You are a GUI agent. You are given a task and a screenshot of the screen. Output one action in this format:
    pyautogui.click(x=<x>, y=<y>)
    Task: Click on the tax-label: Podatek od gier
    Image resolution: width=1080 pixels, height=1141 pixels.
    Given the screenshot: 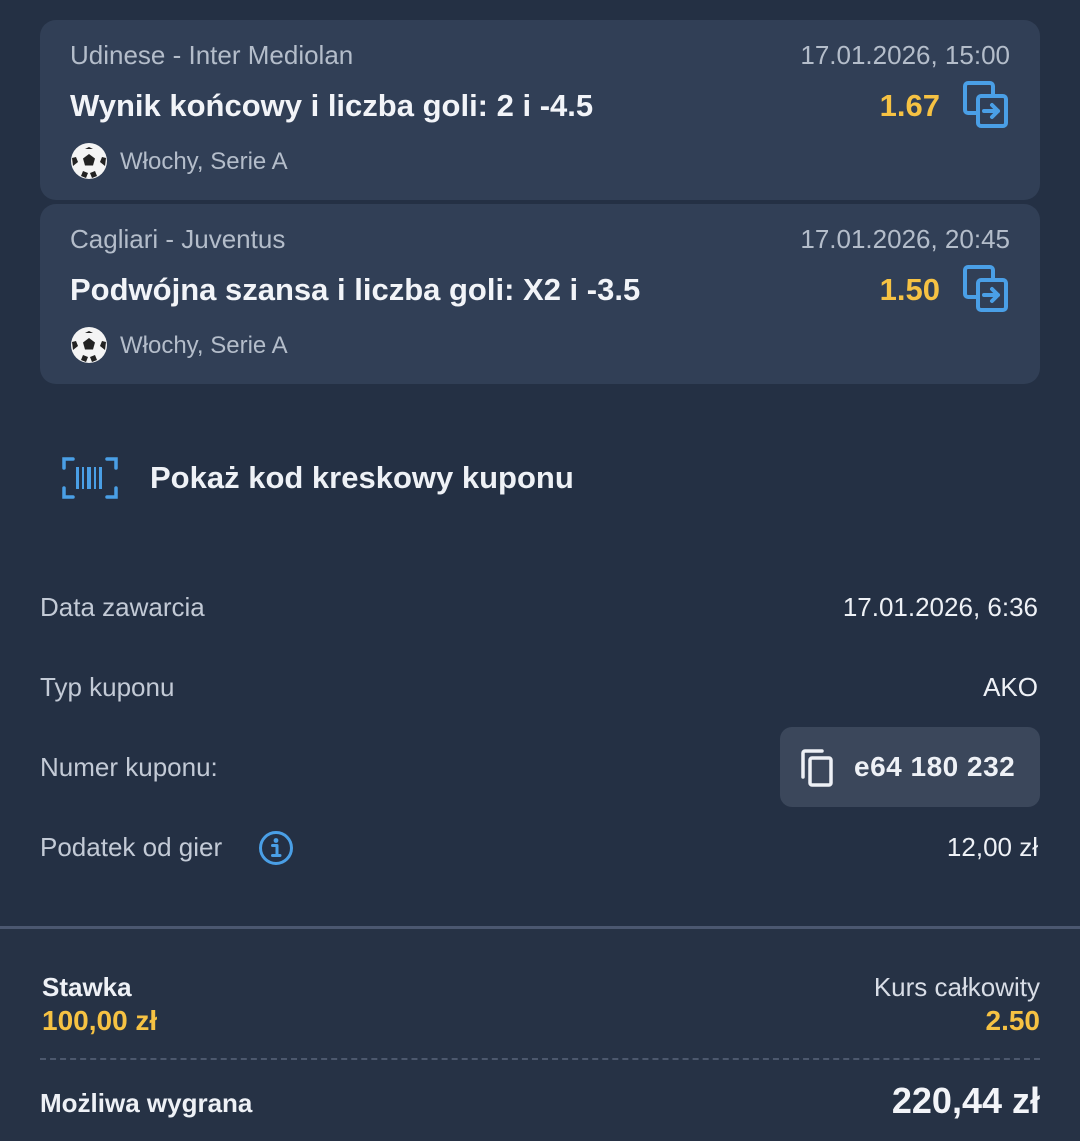 What is the action you would take?
    pyautogui.click(x=131, y=847)
    